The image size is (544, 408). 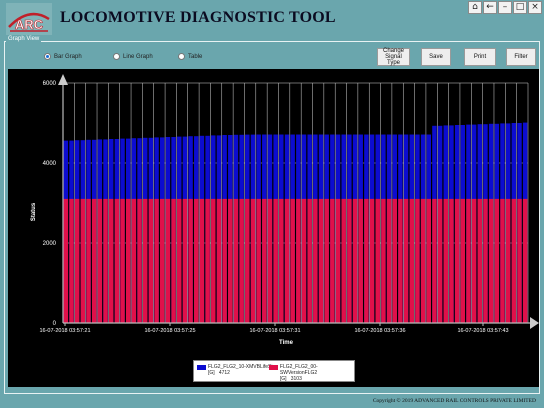 What do you see at coordinates (50, 244) in the screenshot?
I see `y-tick-label: 2000` at bounding box center [50, 244].